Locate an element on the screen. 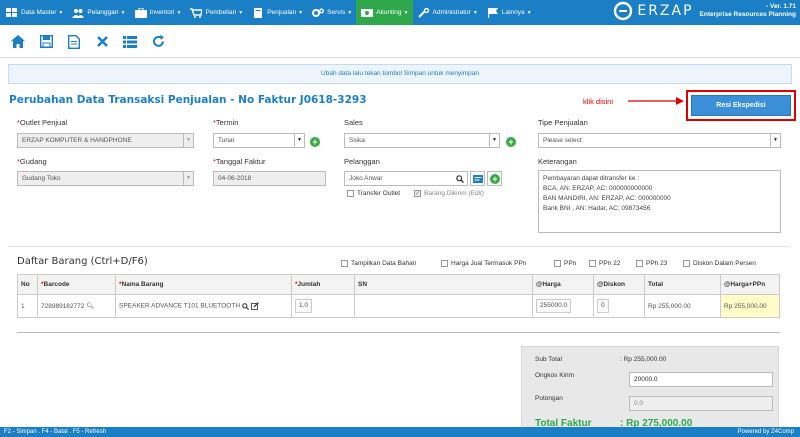 The height and width of the screenshot is (437, 800). money-icon is located at coordinates (367, 12).